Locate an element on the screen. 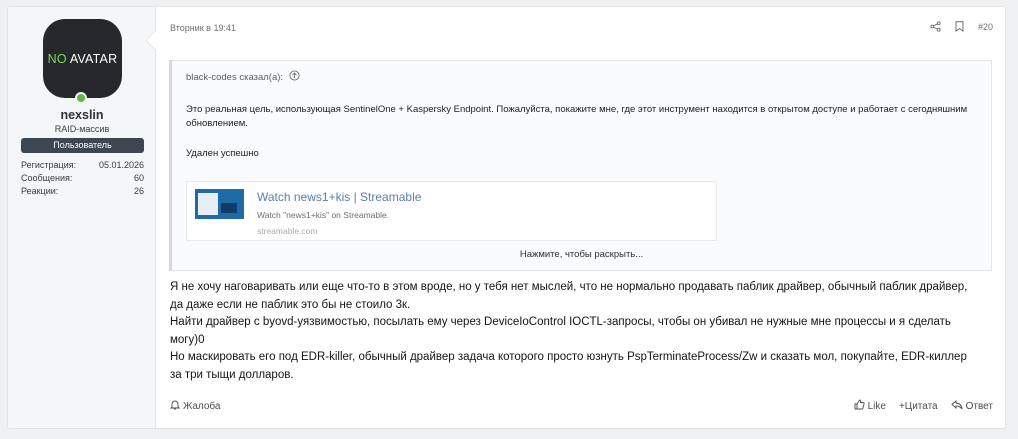  footer-actions: Like +Цитата Ответ is located at coordinates (923, 406).